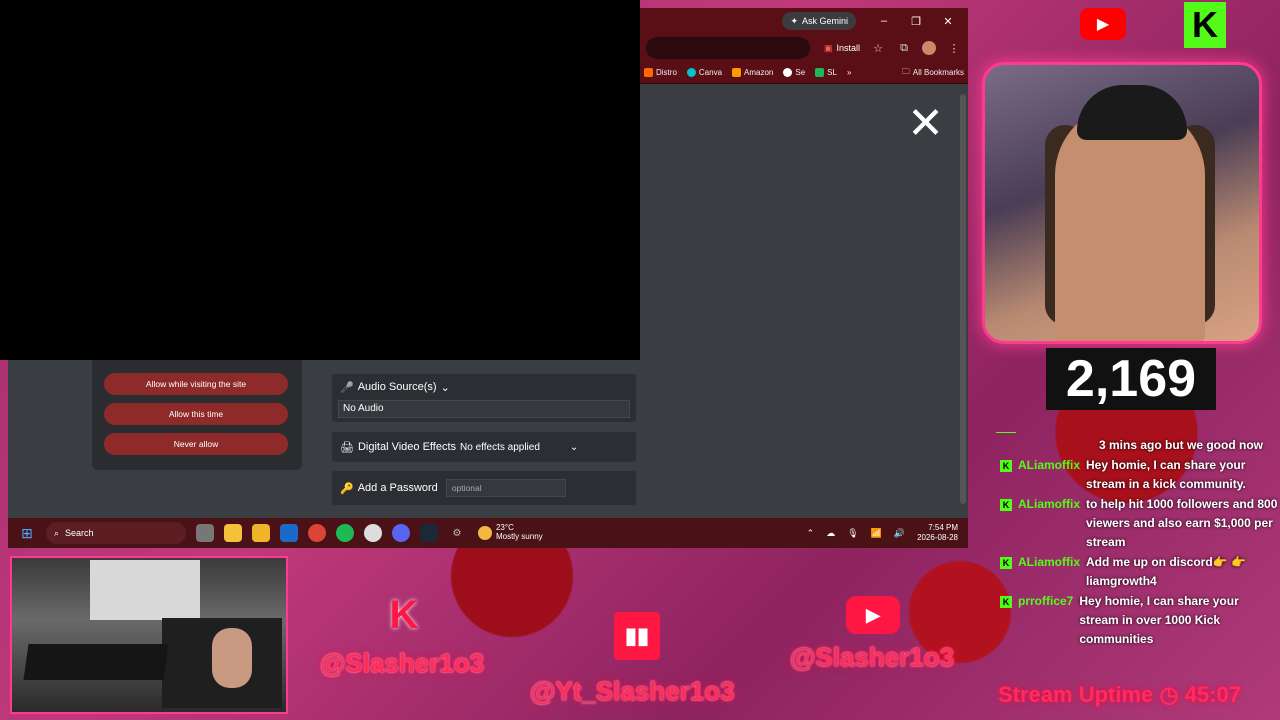 This screenshot has width=1280, height=720. I want to click on stream-uptime: Stream Uptime ◷ 45:07, so click(1120, 694).